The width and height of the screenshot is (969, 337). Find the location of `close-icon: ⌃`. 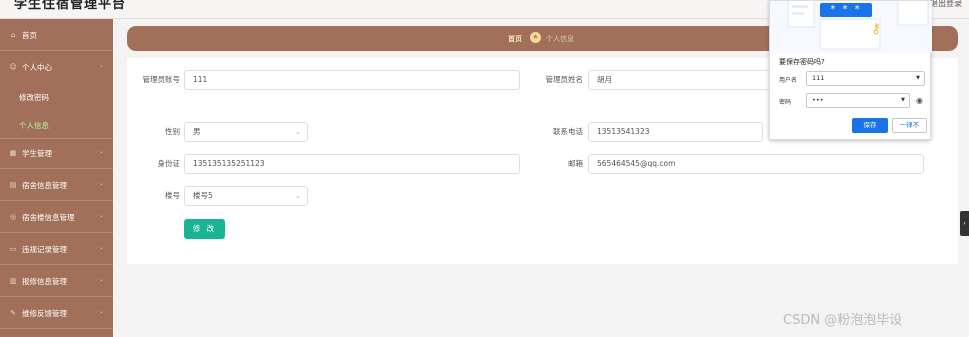

close-icon: ⌃ is located at coordinates (913, 4).